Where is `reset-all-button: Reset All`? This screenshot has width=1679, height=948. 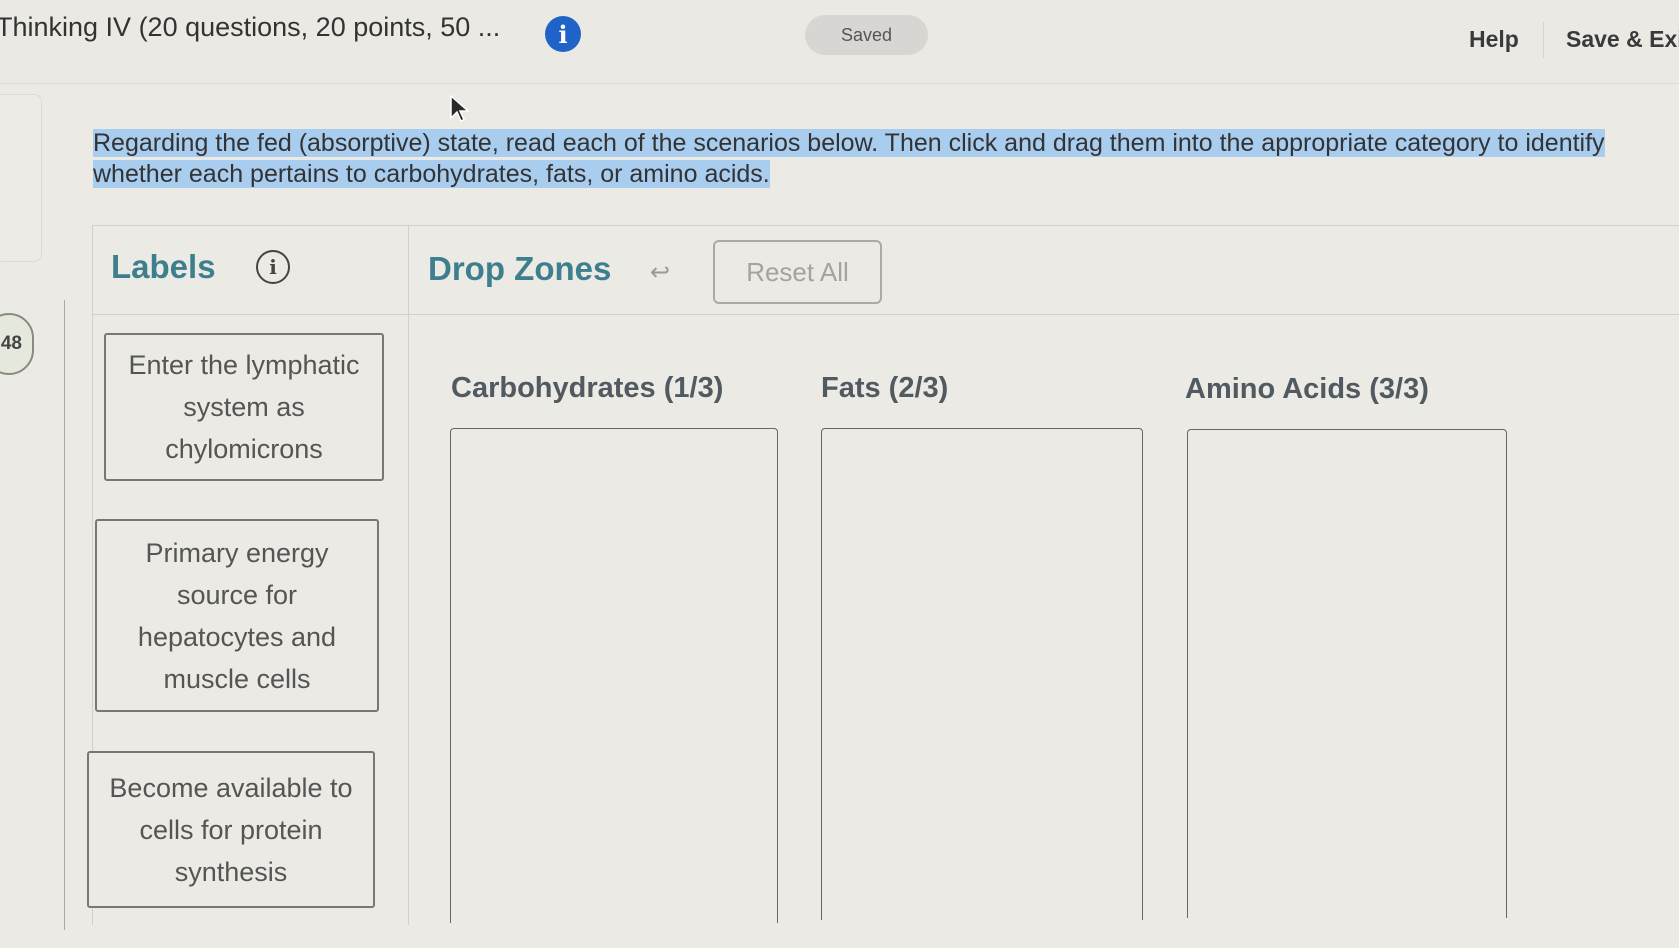 reset-all-button: Reset All is located at coordinates (797, 272).